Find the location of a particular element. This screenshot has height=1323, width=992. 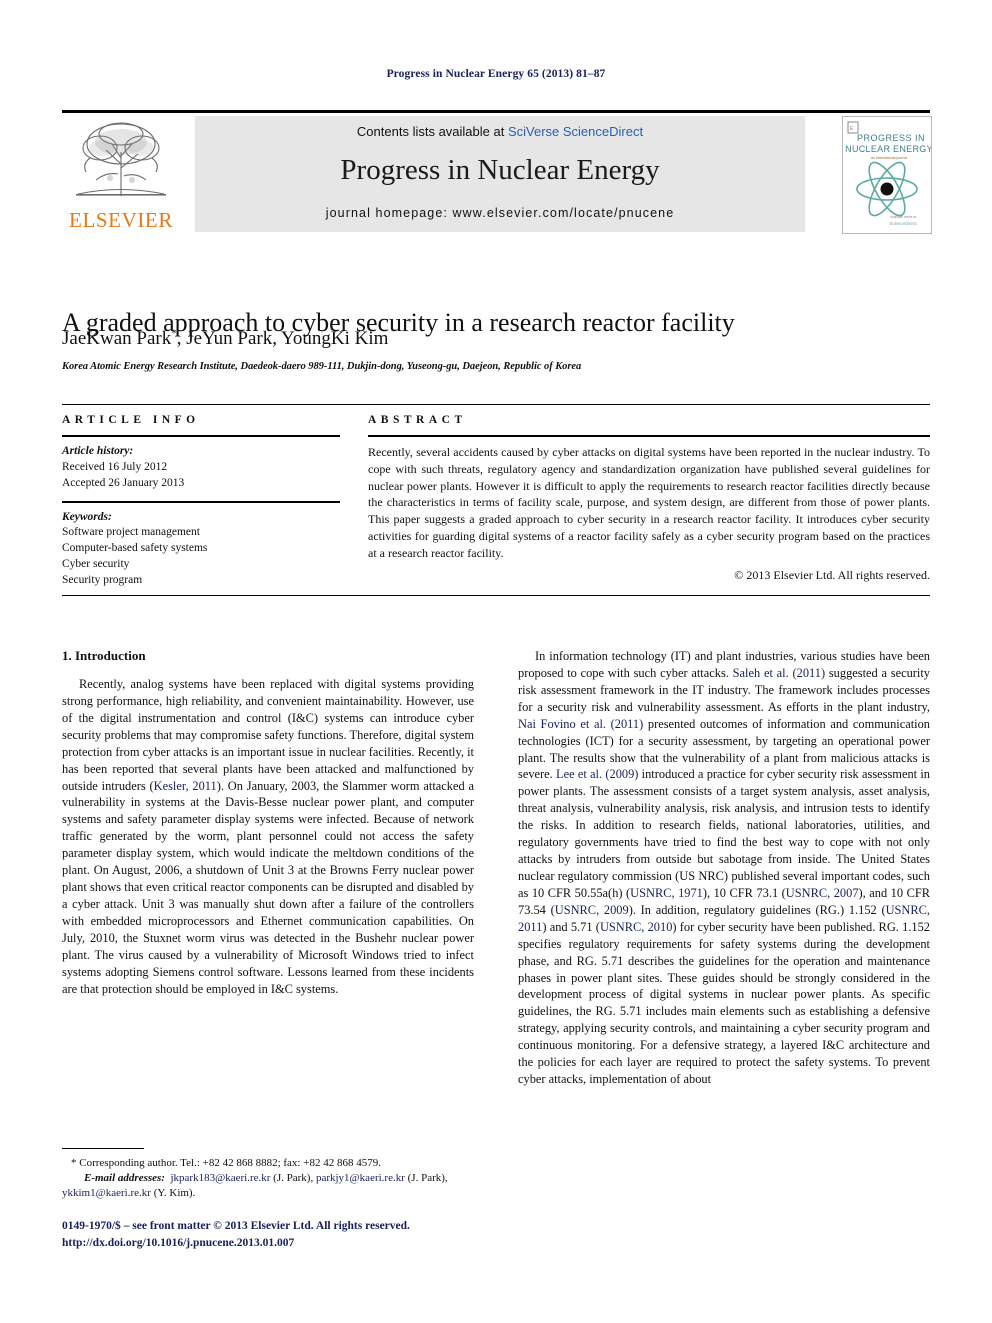

citation-link: USNRC, 2010 is located at coordinates (636, 927).